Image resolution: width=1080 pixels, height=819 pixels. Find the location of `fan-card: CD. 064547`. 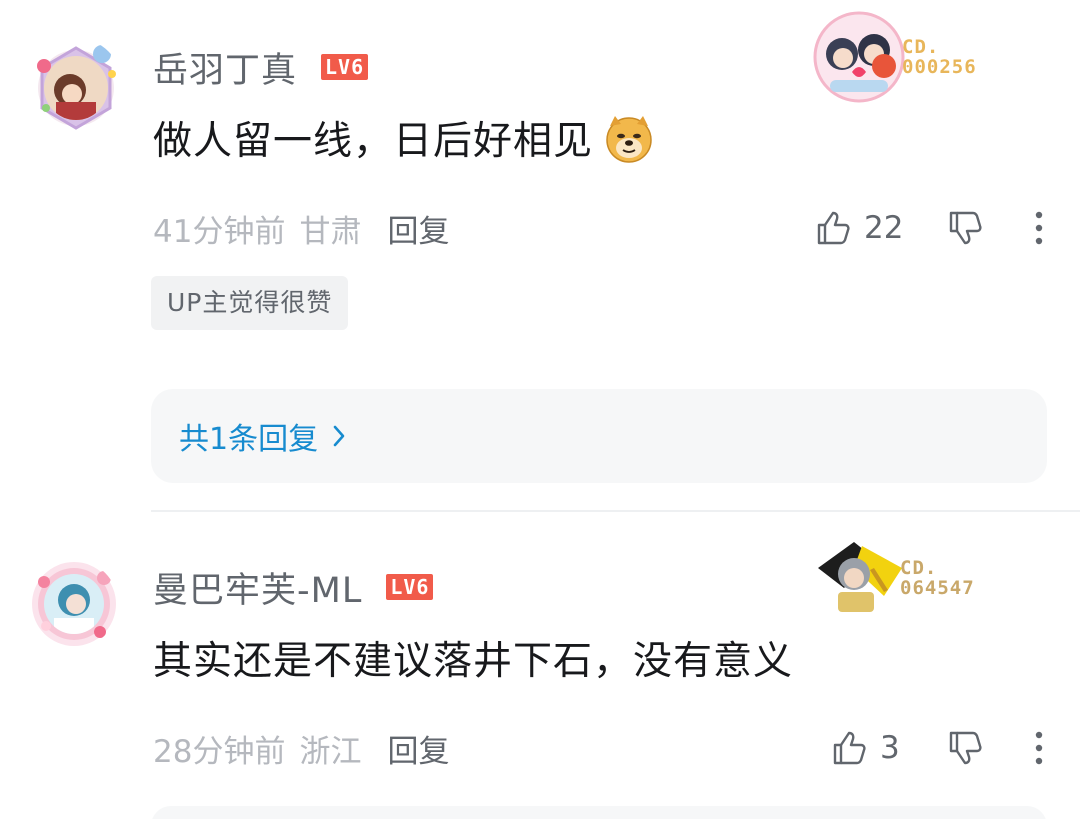

fan-card: CD. 064547 is located at coordinates (894, 578).